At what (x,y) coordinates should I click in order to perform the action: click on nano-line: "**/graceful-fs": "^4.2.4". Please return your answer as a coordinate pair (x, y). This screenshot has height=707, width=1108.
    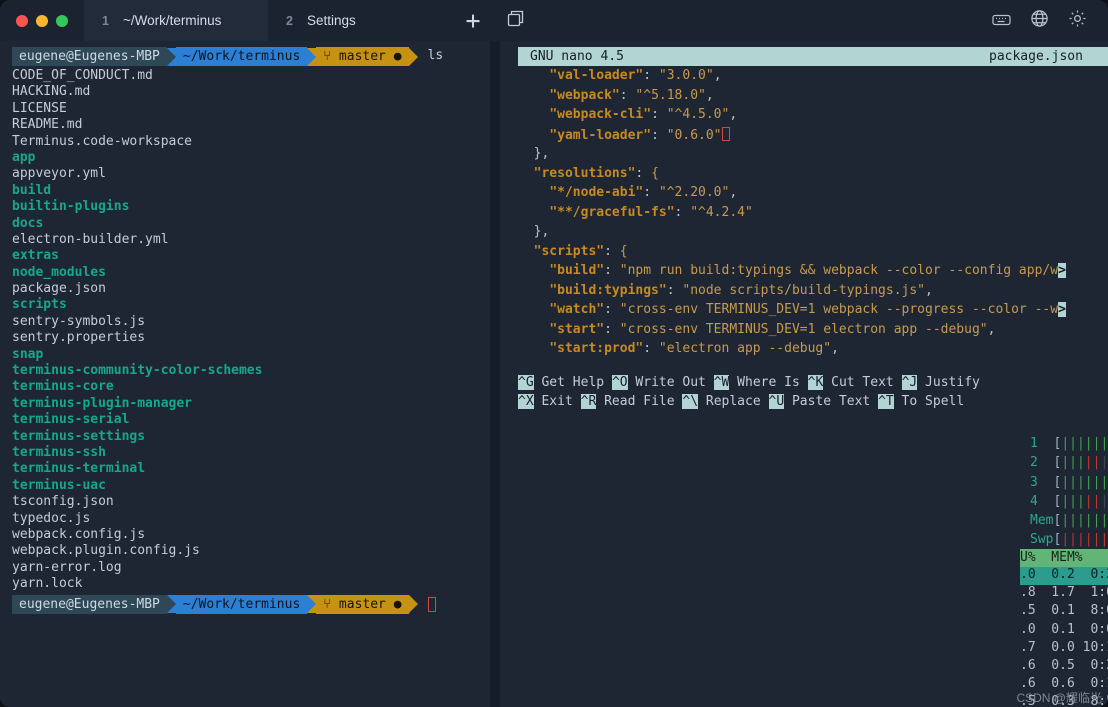
    Looking at the image, I should click on (651, 212).